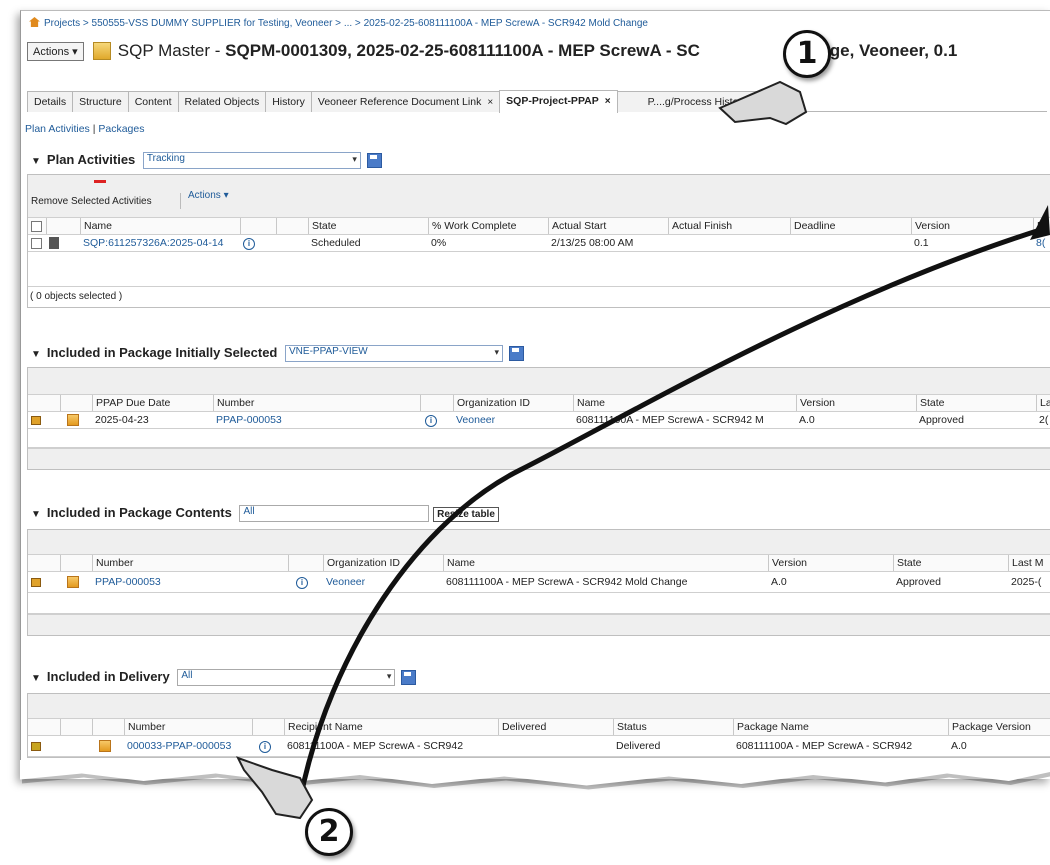 Image resolution: width=1050 pixels, height=865 pixels. Describe the element at coordinates (807, 54) in the screenshot. I see `callout-1: 1` at that location.